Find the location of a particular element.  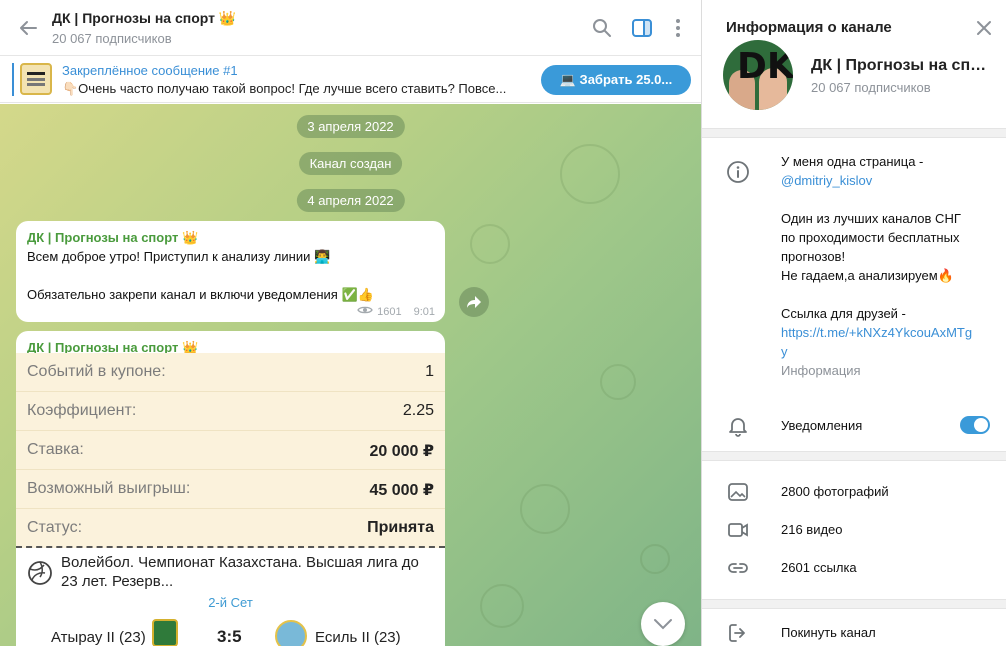

leave-channel-button: Покинуть канал is located at coordinates (828, 632).